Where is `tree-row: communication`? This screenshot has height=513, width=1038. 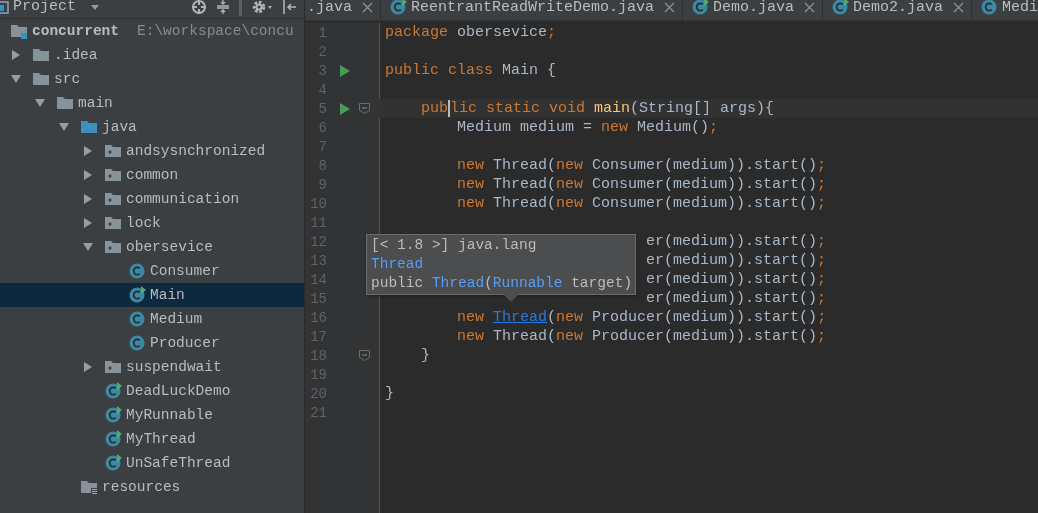 tree-row: communication is located at coordinates (152, 199).